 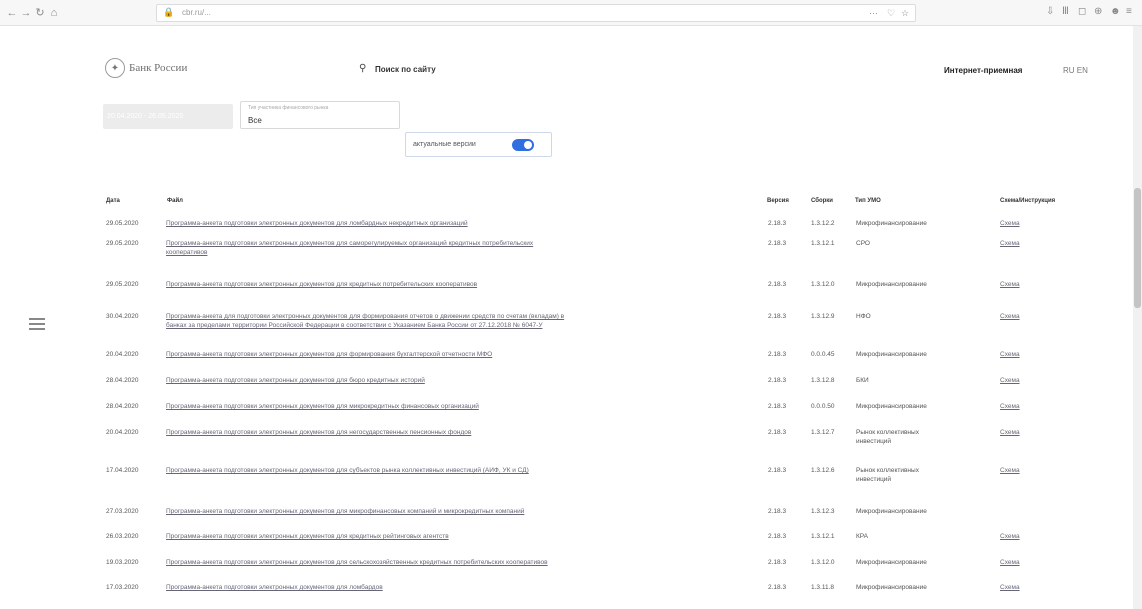 I want to click on forward-icon: →, so click(x=26, y=13).